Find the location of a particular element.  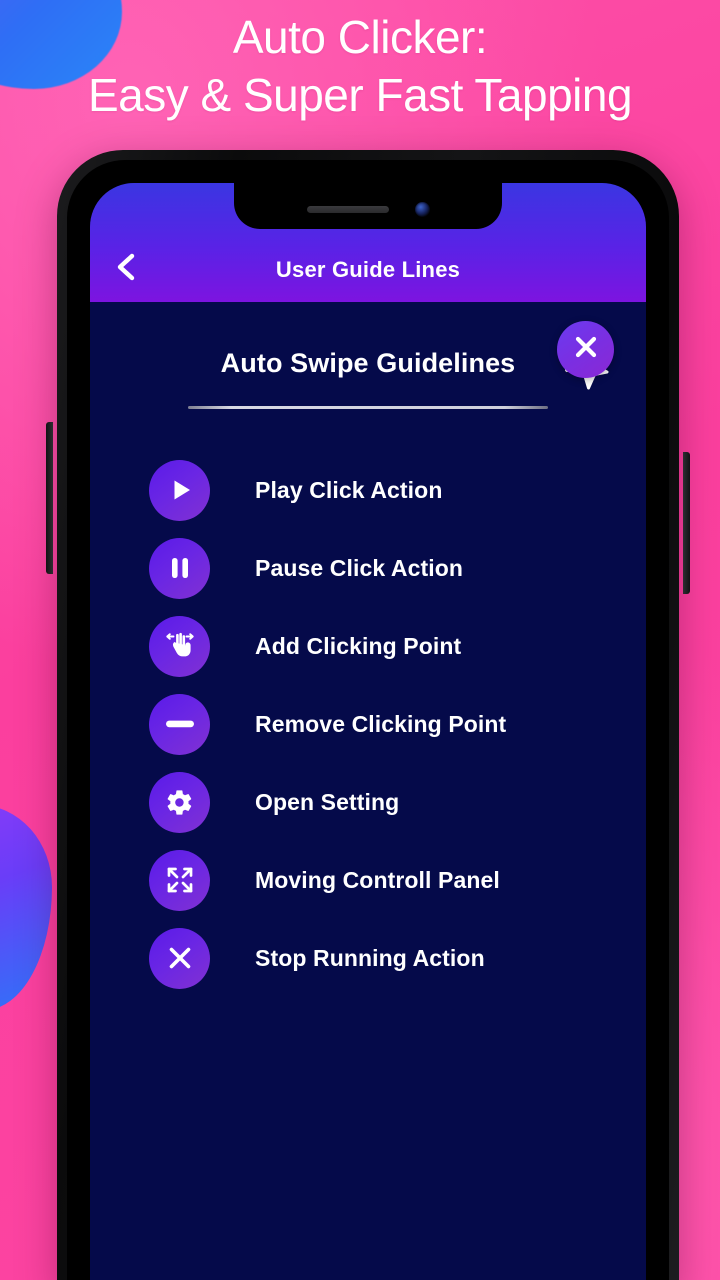

guide-item-open-setting: Open Setting is located at coordinates (368, 802).